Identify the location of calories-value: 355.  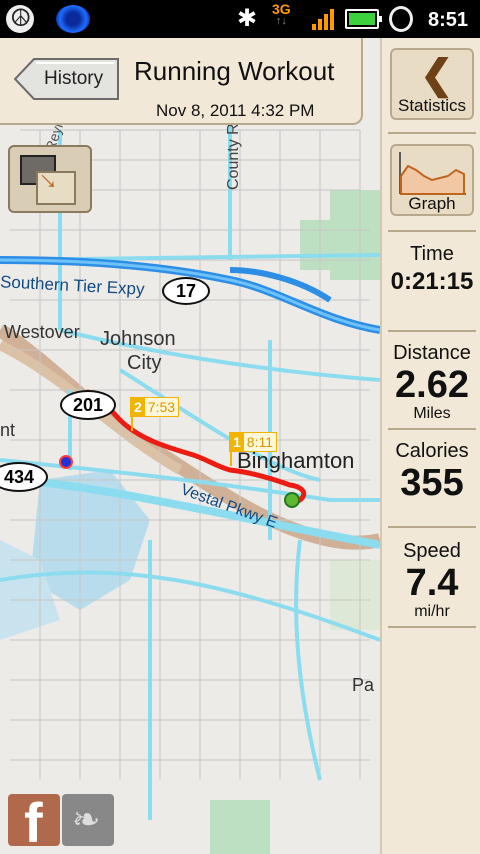
(432, 483).